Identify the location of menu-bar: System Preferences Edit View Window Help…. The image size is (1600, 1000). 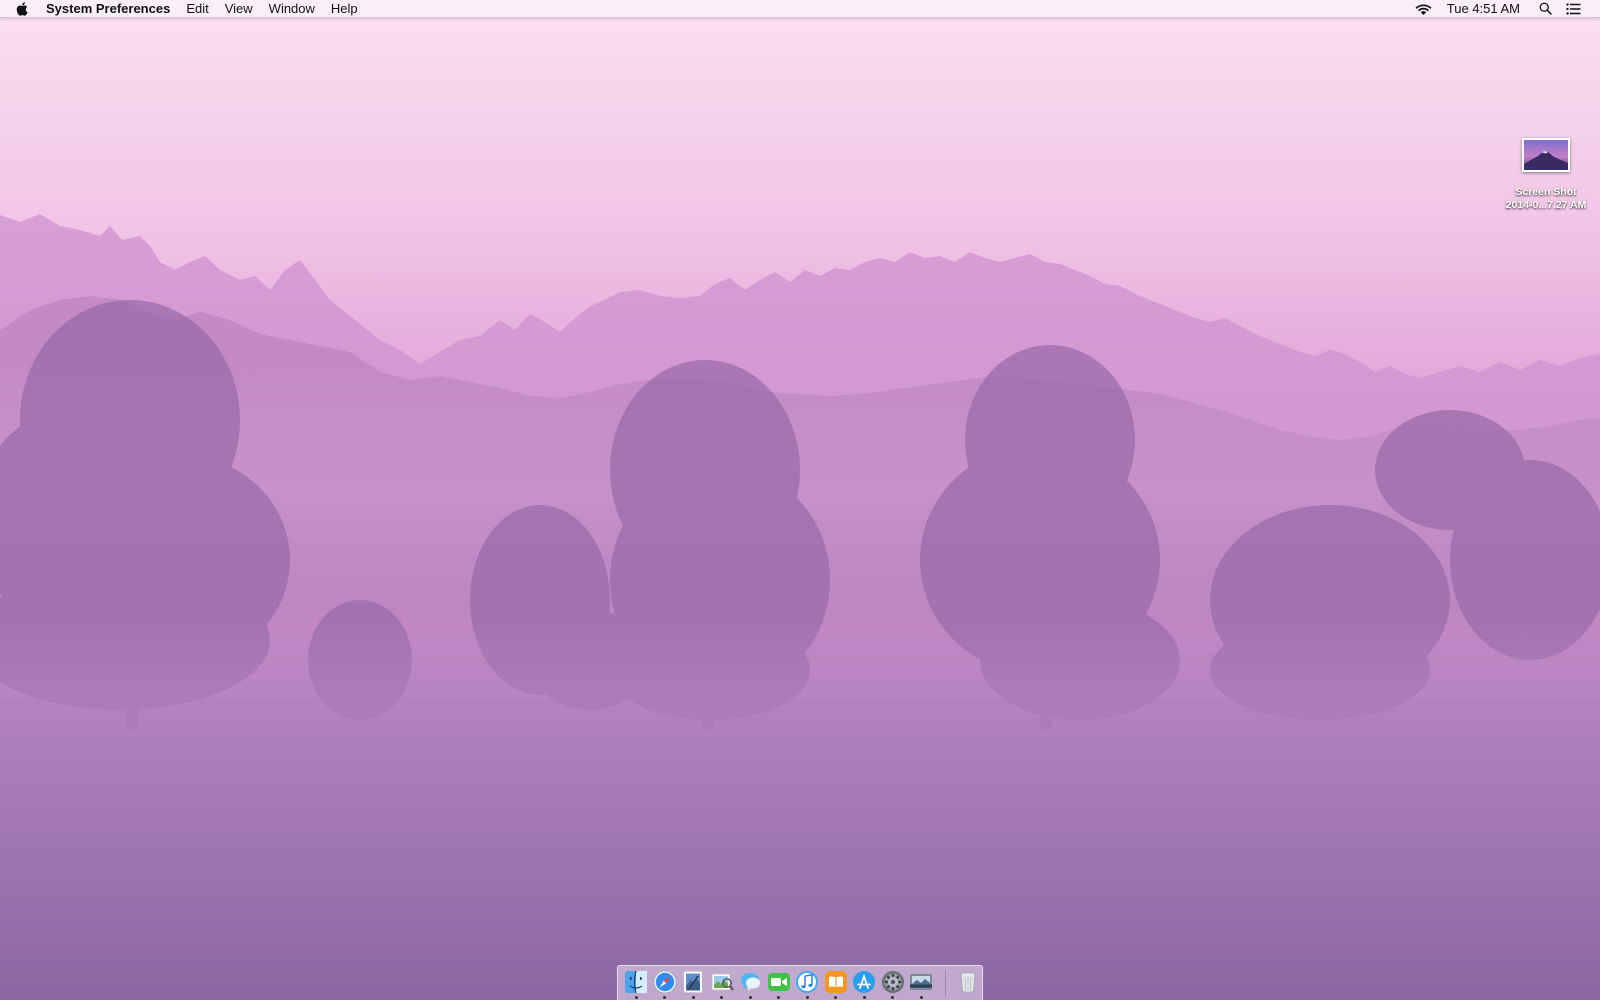
(800, 9).